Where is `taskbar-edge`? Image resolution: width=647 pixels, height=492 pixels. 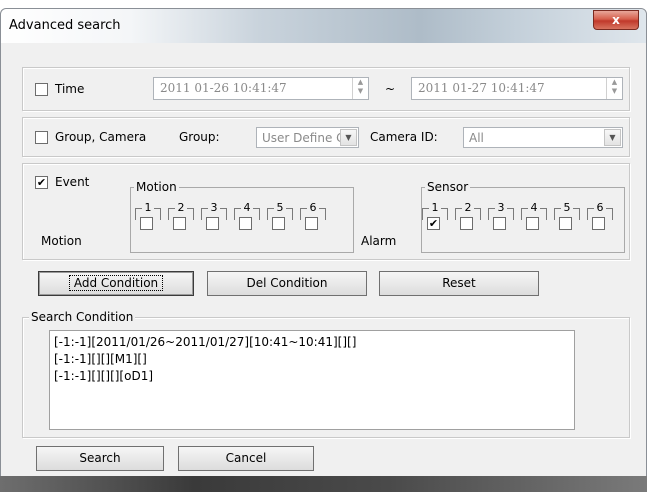 taskbar-edge is located at coordinates (323, 484).